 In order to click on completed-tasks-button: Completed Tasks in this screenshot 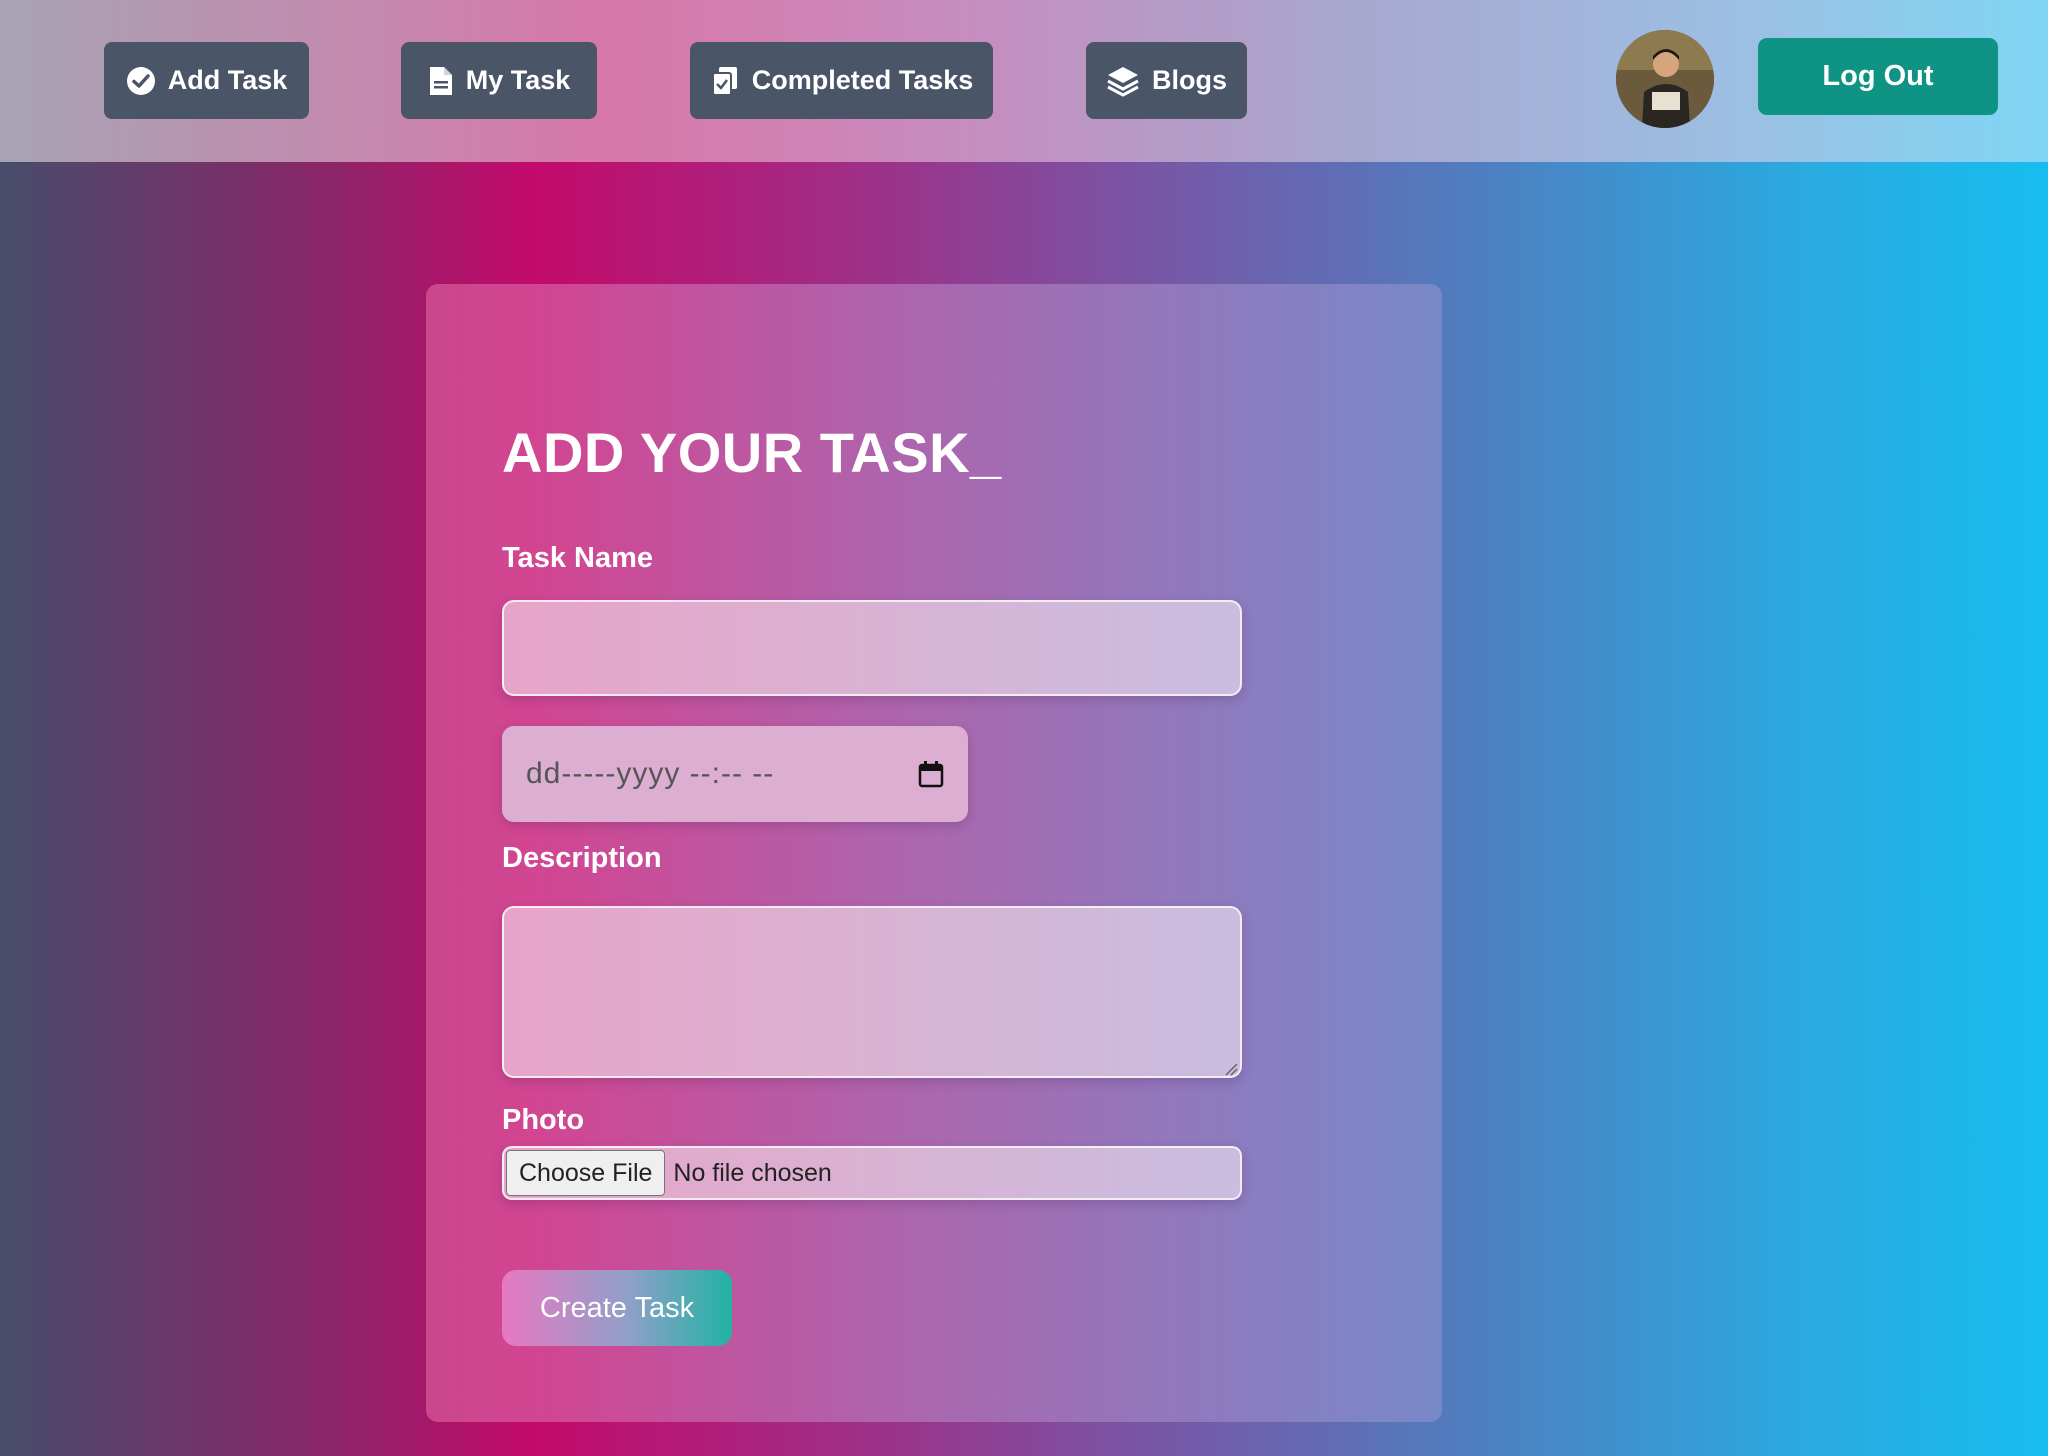, I will do `click(841, 80)`.